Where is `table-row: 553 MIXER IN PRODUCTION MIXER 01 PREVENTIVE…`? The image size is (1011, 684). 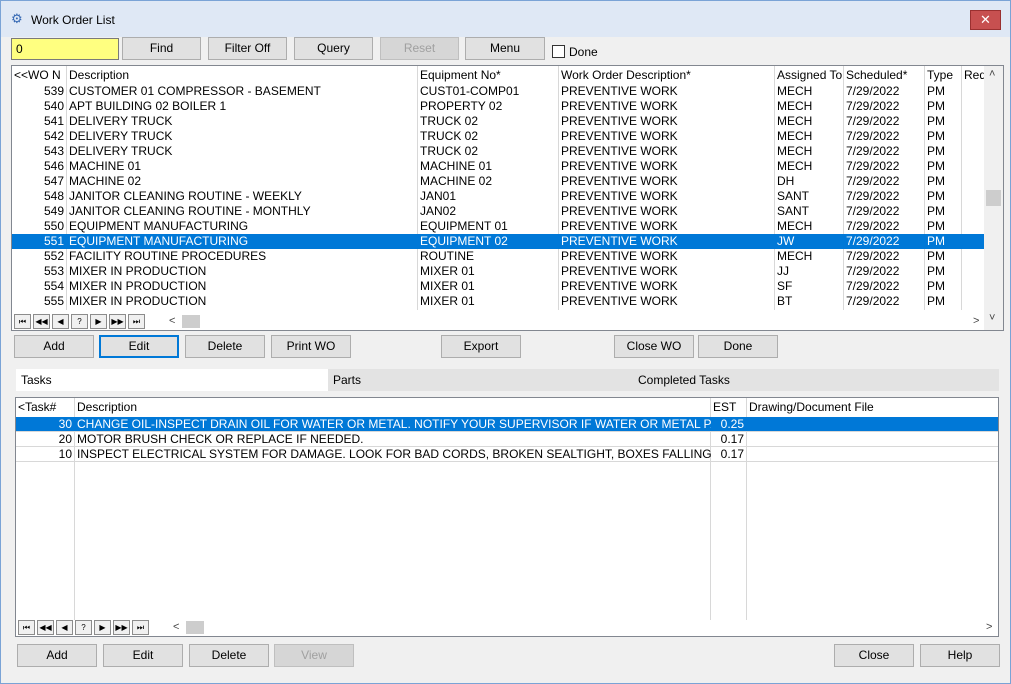 table-row: 553 MIXER IN PRODUCTION MIXER 01 PREVENTIVE… is located at coordinates (498, 271).